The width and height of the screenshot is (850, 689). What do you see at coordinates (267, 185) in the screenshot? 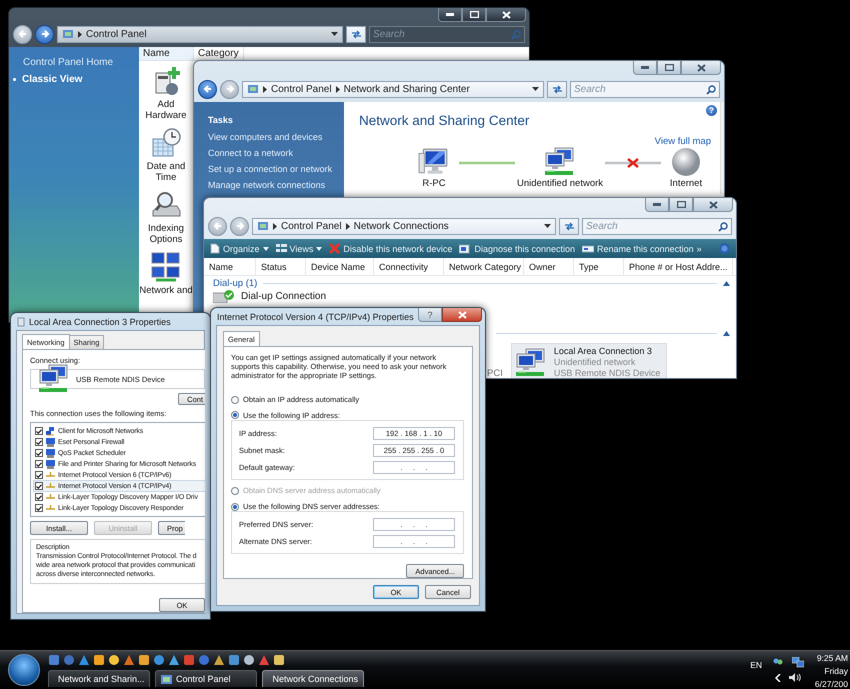
I see `task-link: Manage network connections` at bounding box center [267, 185].